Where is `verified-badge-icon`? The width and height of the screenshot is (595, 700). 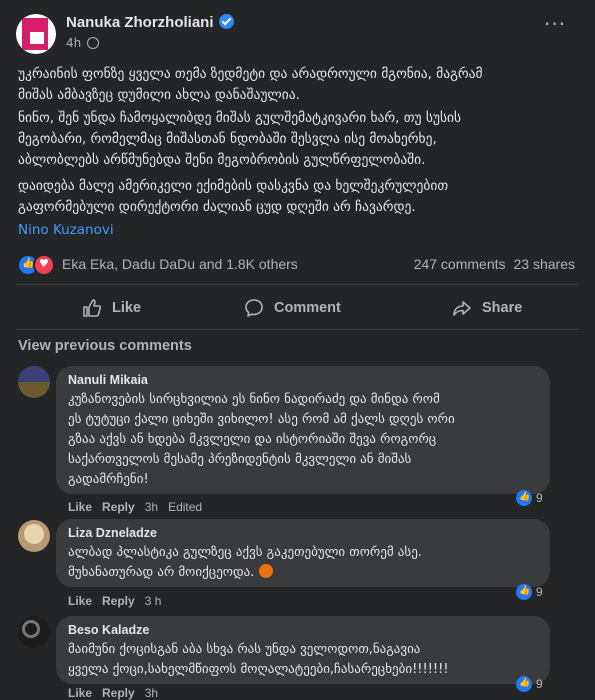
verified-badge-icon is located at coordinates (226, 21).